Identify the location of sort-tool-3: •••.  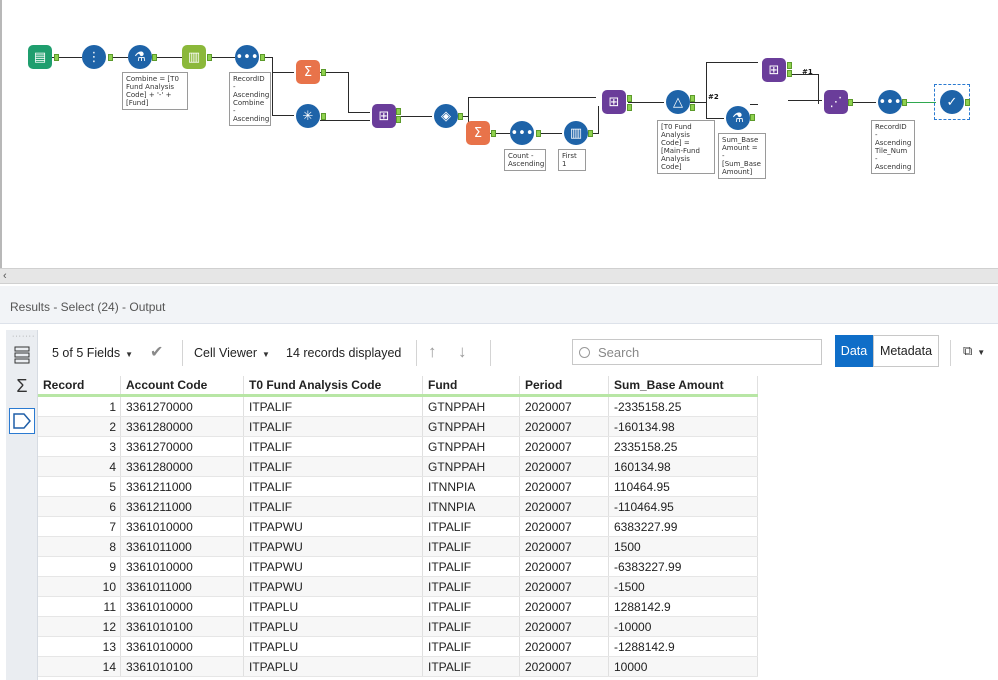
(890, 102).